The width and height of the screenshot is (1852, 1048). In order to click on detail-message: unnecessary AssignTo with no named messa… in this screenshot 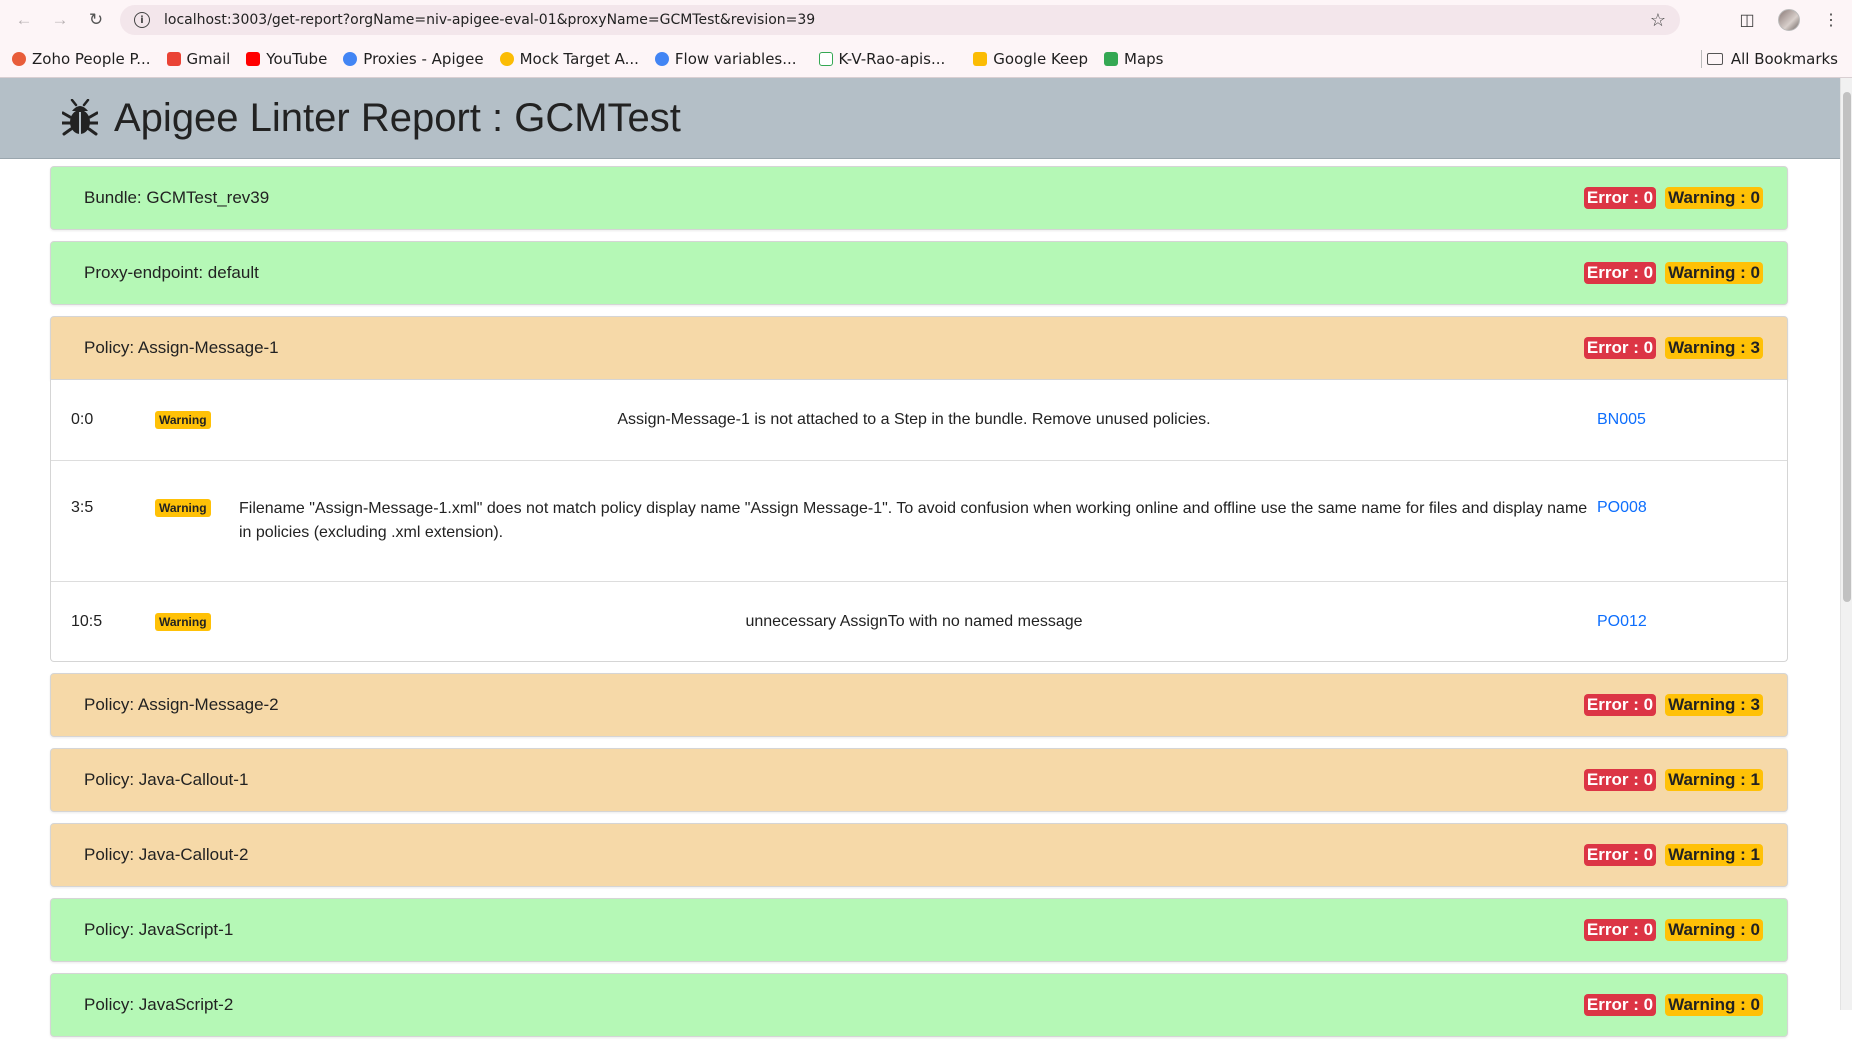, I will do `click(914, 621)`.